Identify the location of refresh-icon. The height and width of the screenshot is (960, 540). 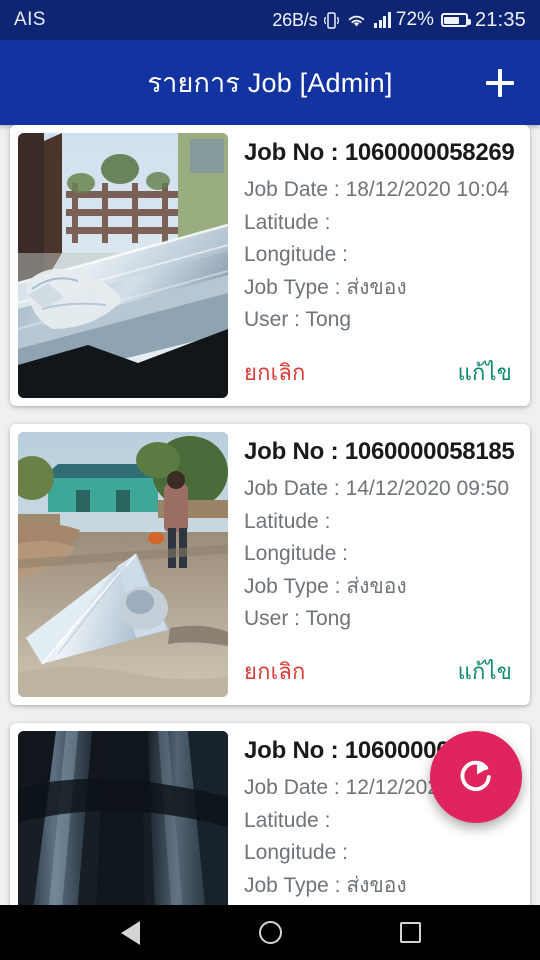
(475, 775).